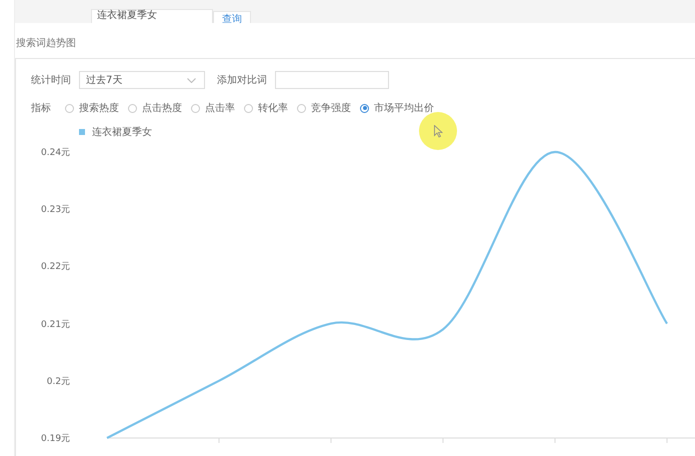 This screenshot has width=695, height=456. What do you see at coordinates (232, 17) in the screenshot?
I see `query-button: 查询` at bounding box center [232, 17].